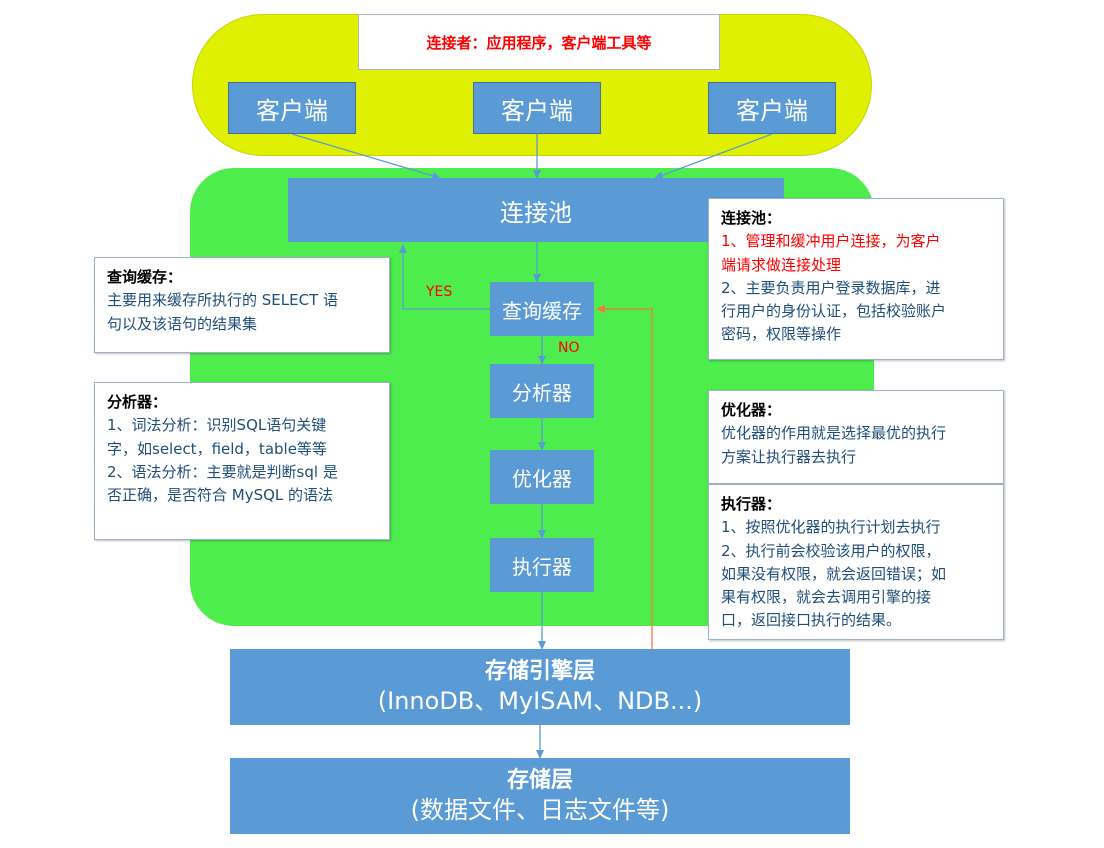 Image resolution: width=1104 pixels, height=848 pixels. What do you see at coordinates (831, 550) in the screenshot?
I see `executor-note-line: 2、执行前会校验该用户的权限，` at bounding box center [831, 550].